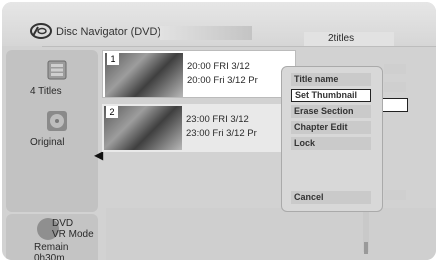 This screenshot has width=438, height=262. Describe the element at coordinates (218, 66) in the screenshot. I see `title-line1: 20:00 FRI 3/12` at that location.